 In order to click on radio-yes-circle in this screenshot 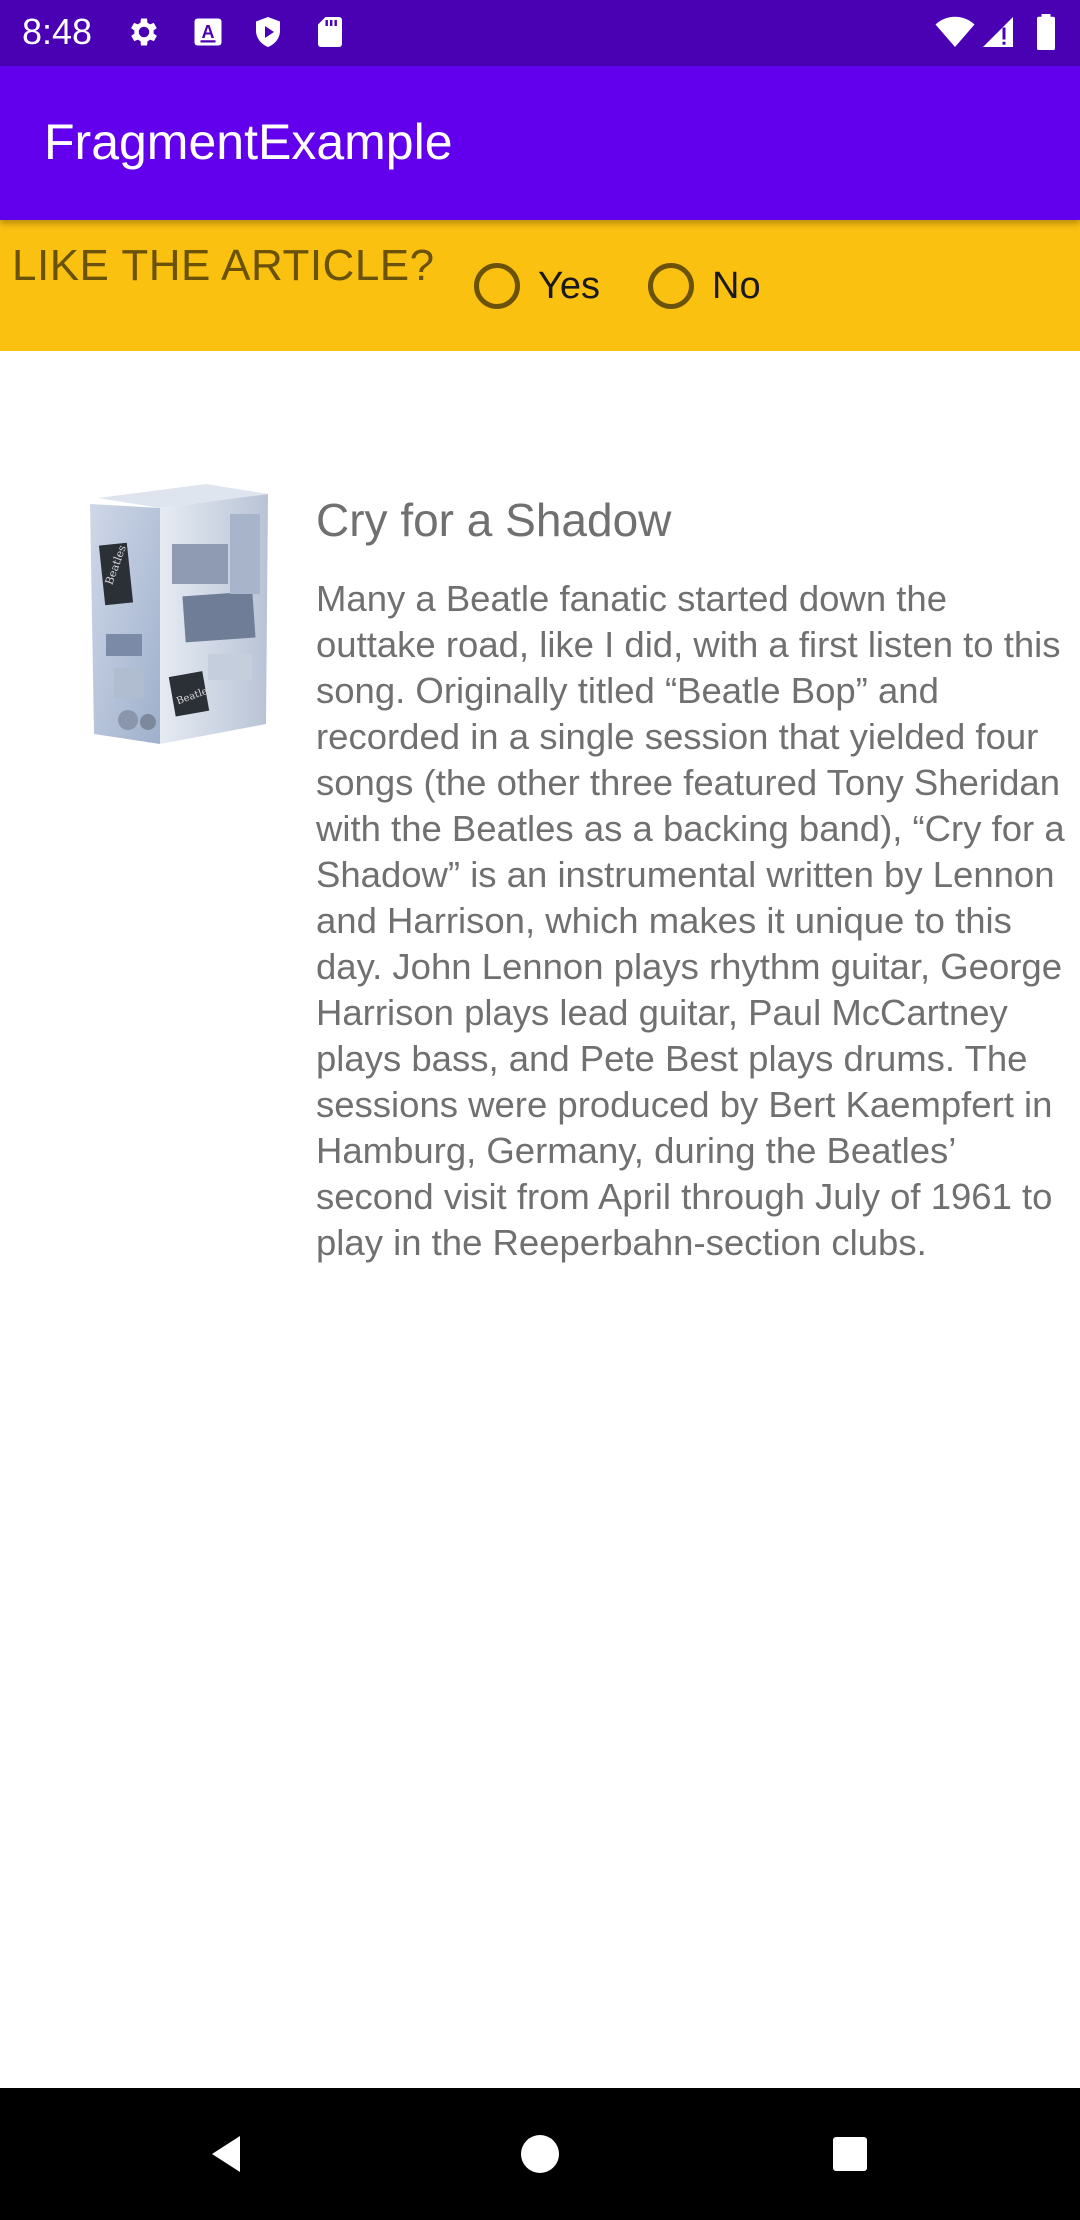, I will do `click(497, 286)`.